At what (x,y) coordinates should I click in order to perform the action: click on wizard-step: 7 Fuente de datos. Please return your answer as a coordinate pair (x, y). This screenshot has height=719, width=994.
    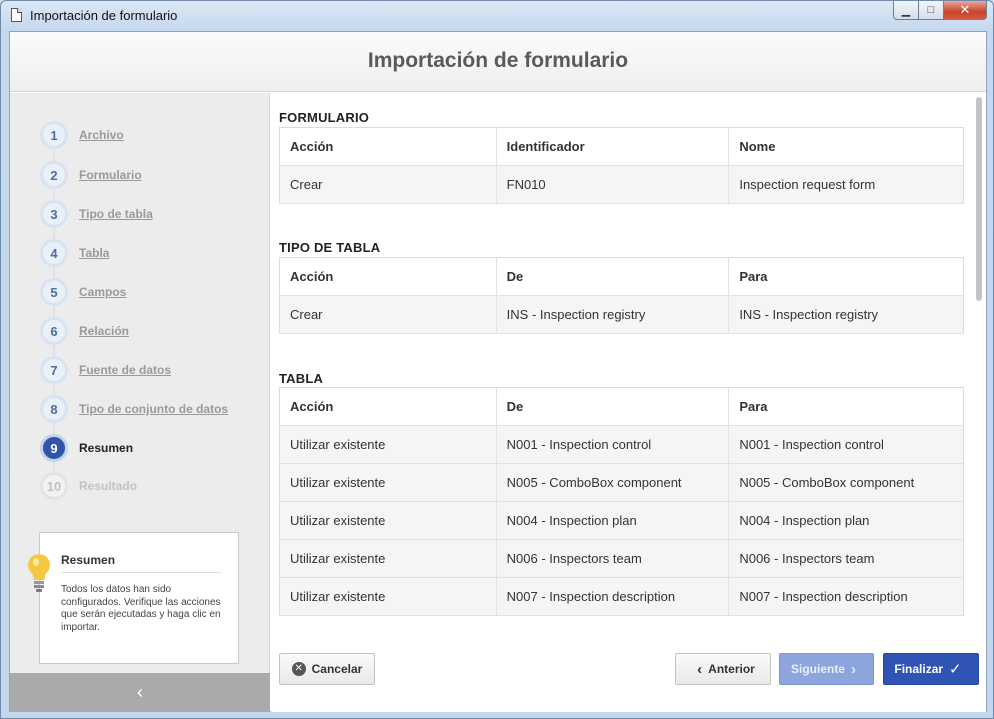
    Looking at the image, I should click on (105, 370).